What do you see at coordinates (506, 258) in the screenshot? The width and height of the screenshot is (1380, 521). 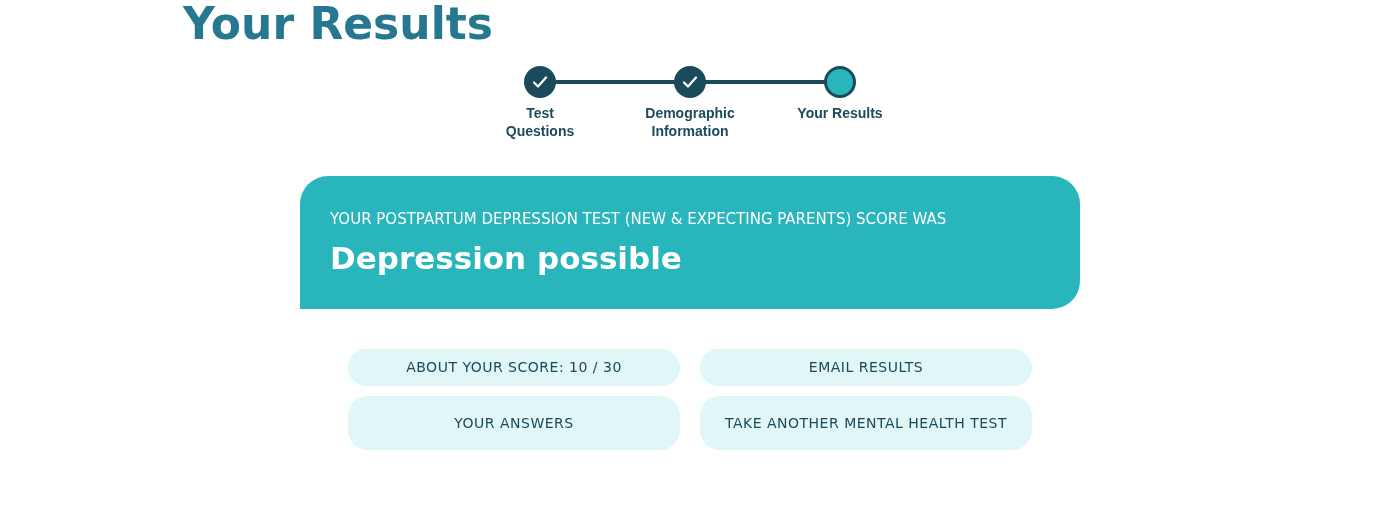 I see `result-outcome: Depression possible` at bounding box center [506, 258].